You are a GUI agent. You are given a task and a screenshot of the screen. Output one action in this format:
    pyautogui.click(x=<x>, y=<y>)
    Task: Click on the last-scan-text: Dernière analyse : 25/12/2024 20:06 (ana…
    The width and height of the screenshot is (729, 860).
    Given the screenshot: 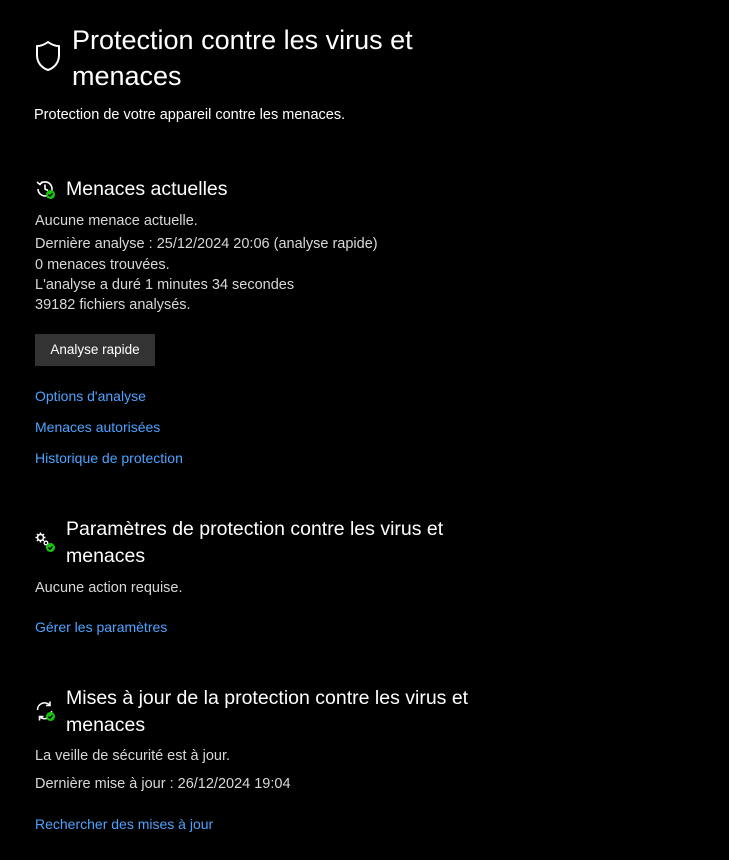 What is the action you would take?
    pyautogui.click(x=206, y=244)
    